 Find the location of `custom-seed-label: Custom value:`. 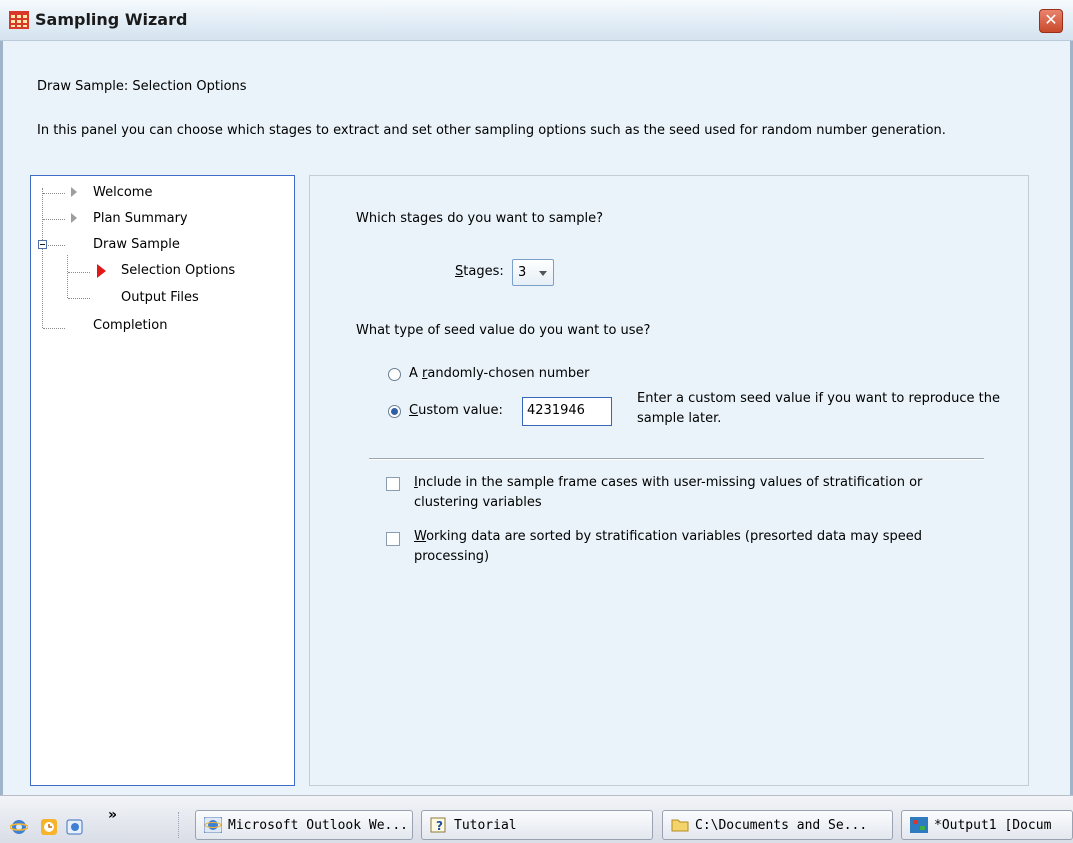

custom-seed-label: Custom value: is located at coordinates (456, 410).